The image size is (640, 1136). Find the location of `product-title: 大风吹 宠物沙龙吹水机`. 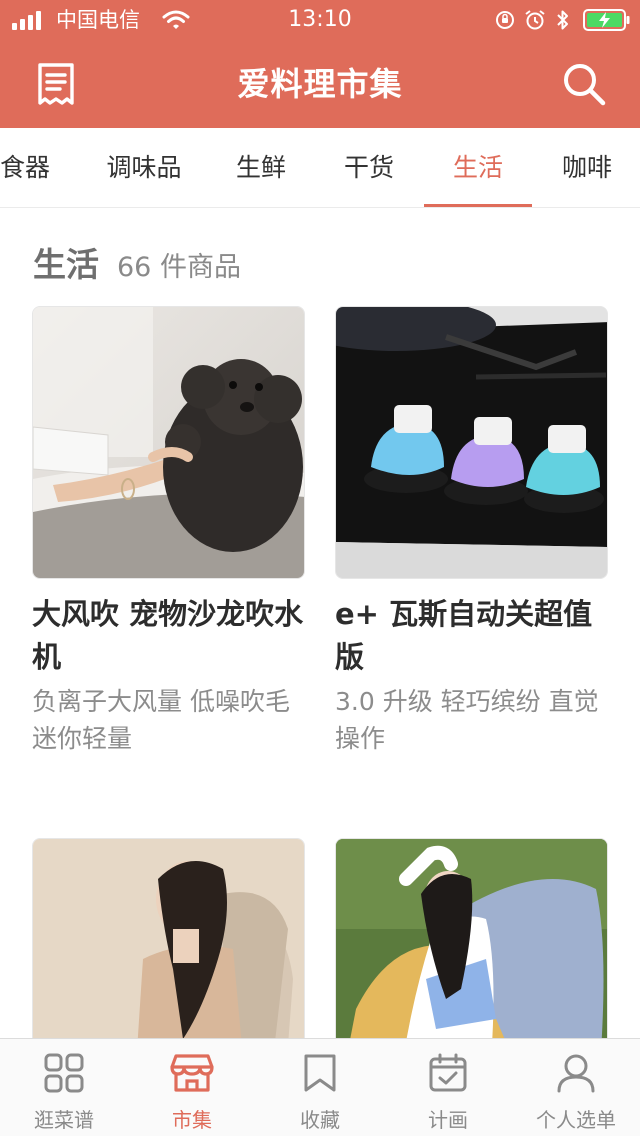

product-title: 大风吹 宠物沙龙吹水机 is located at coordinates (168, 635).